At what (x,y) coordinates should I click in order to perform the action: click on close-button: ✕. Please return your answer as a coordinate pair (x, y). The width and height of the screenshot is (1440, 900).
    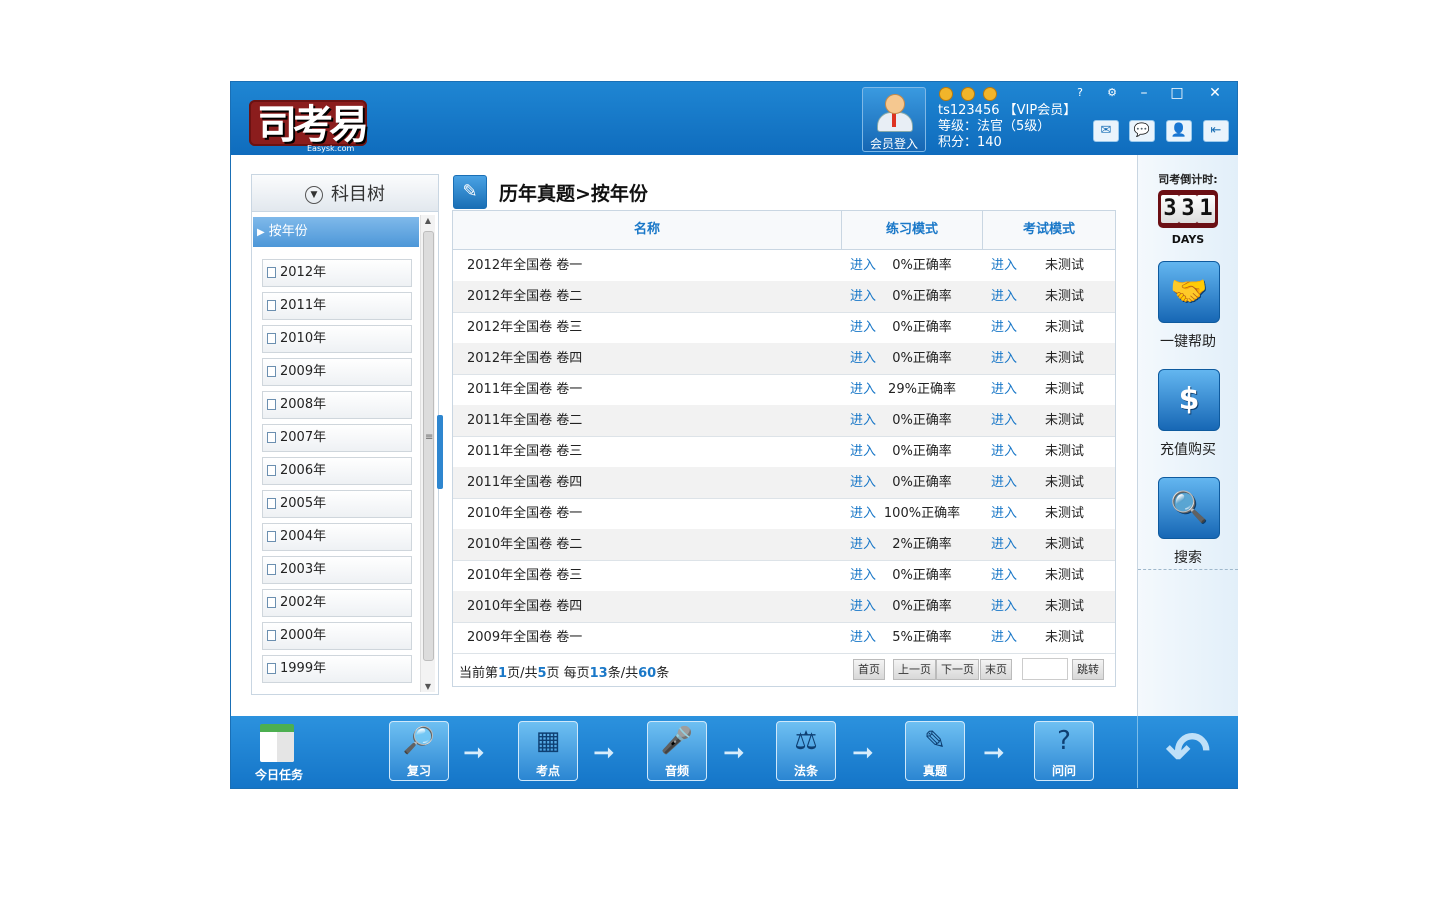
    Looking at the image, I should click on (1215, 93).